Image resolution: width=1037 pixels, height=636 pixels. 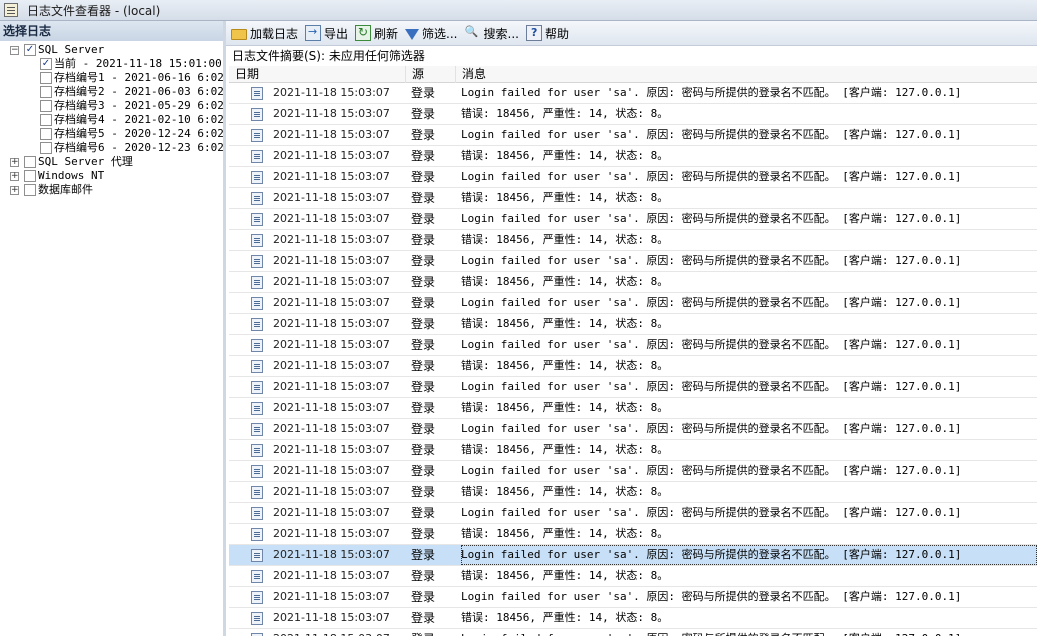 I want to click on tree-item: 存档编号5 - 2020-12-24 6:02:, so click(x=131, y=134).